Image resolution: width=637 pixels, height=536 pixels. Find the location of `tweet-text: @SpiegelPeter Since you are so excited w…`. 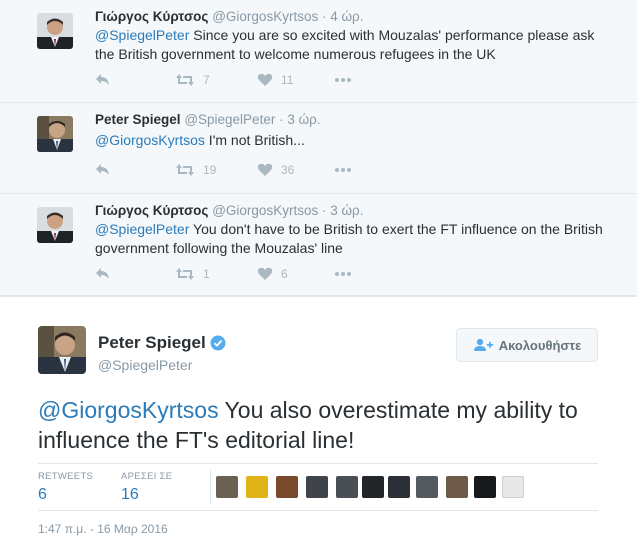

tweet-text: @SpiegelPeter Since you are so excited w… is located at coordinates (355, 45).